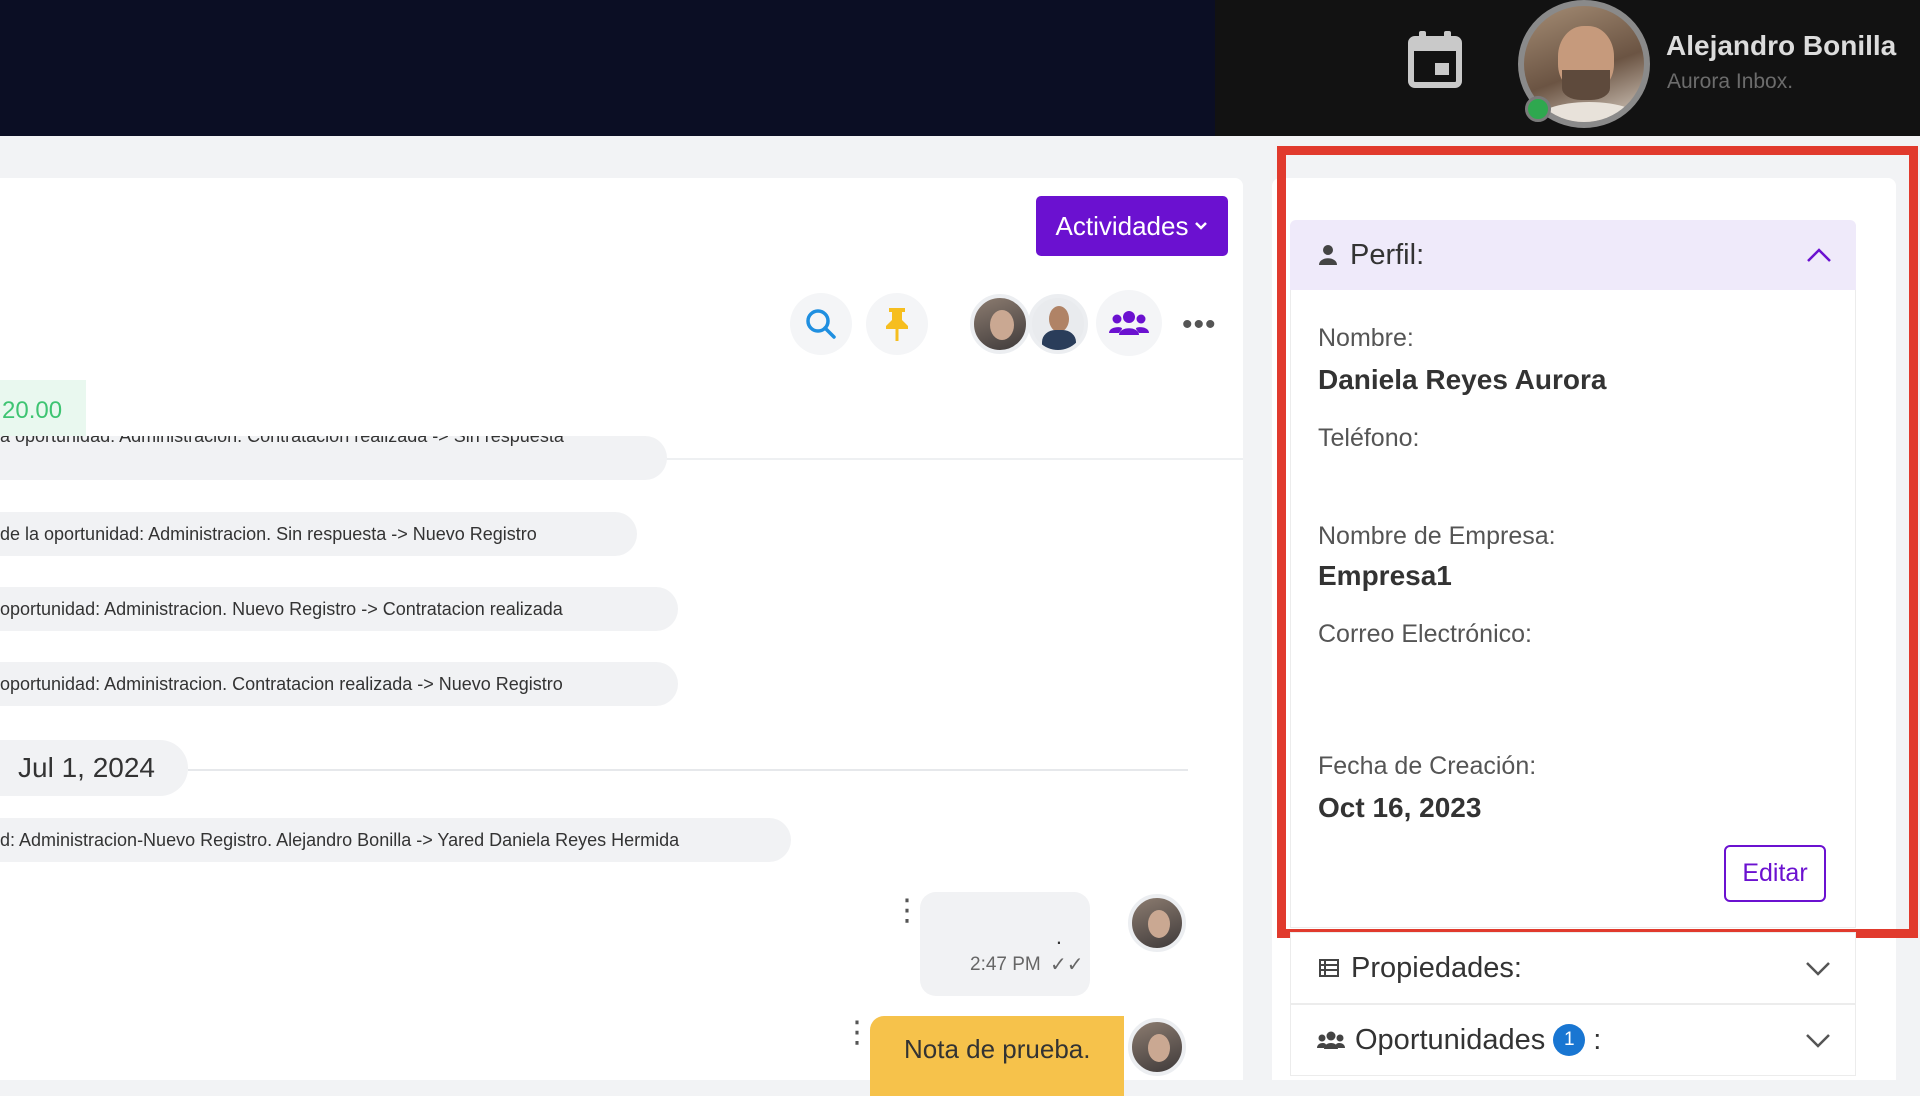 The width and height of the screenshot is (1920, 1096). Describe the element at coordinates (1157, 923) in the screenshot. I see `message-sender-avatar` at that location.